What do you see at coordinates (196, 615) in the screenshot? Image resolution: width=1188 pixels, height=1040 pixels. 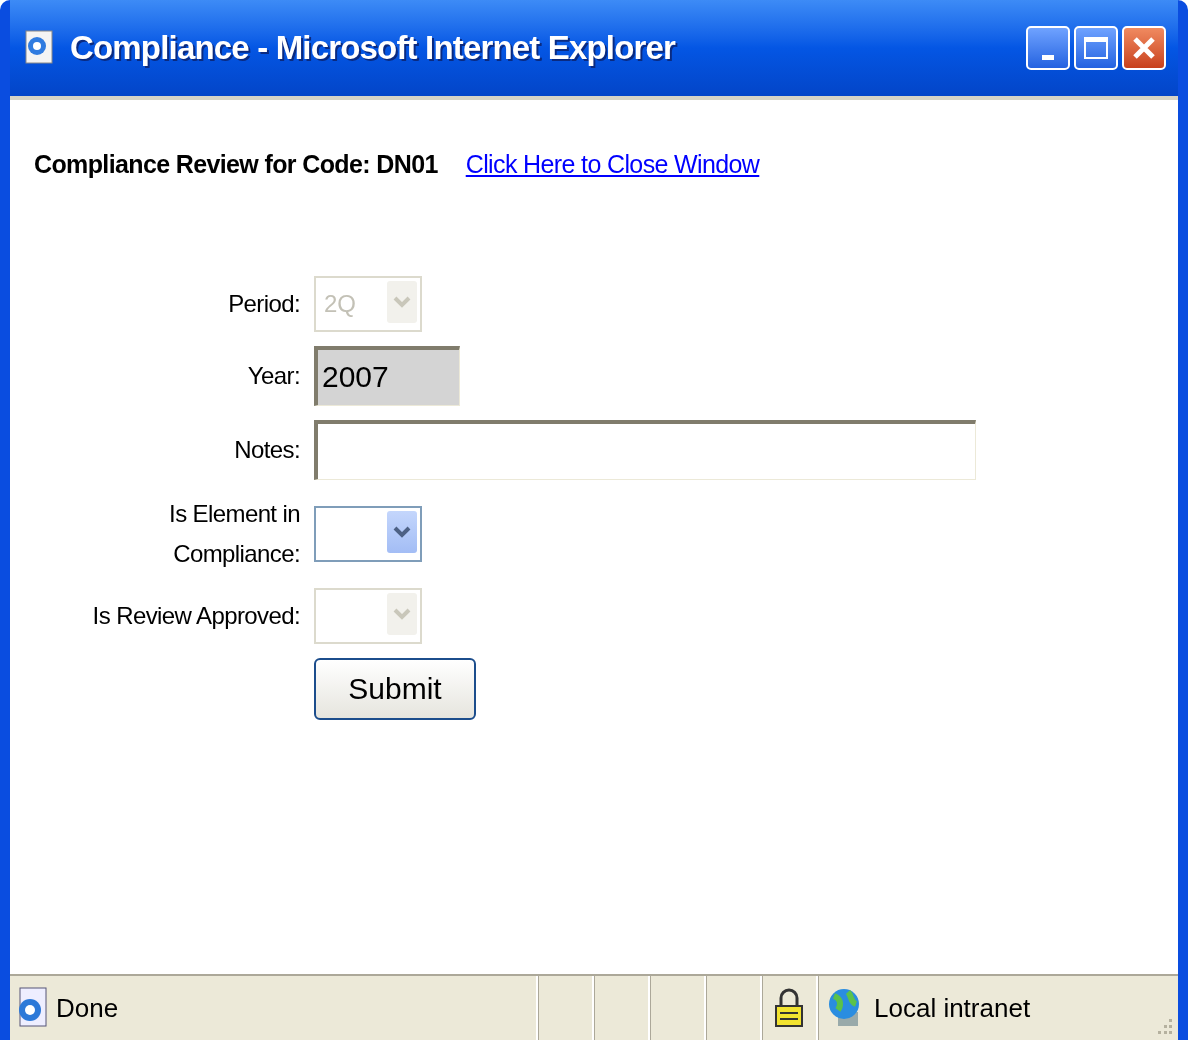 I see `field-label: Is Review Approved:` at bounding box center [196, 615].